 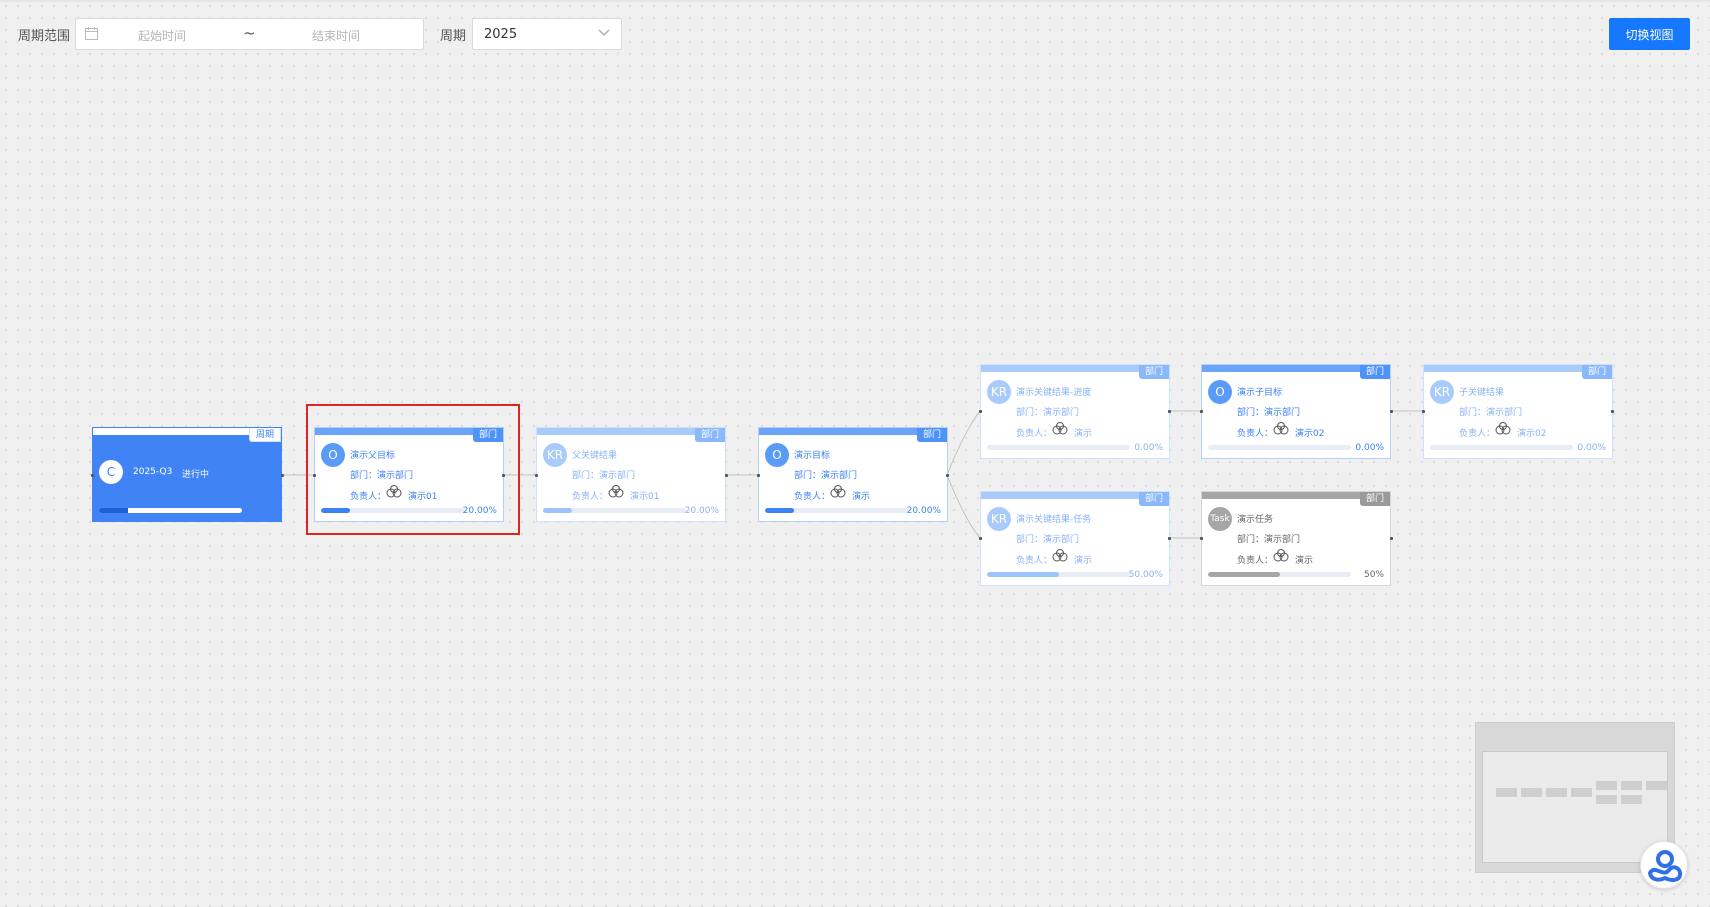 I want to click on node-avatar: C, so click(x=111, y=472).